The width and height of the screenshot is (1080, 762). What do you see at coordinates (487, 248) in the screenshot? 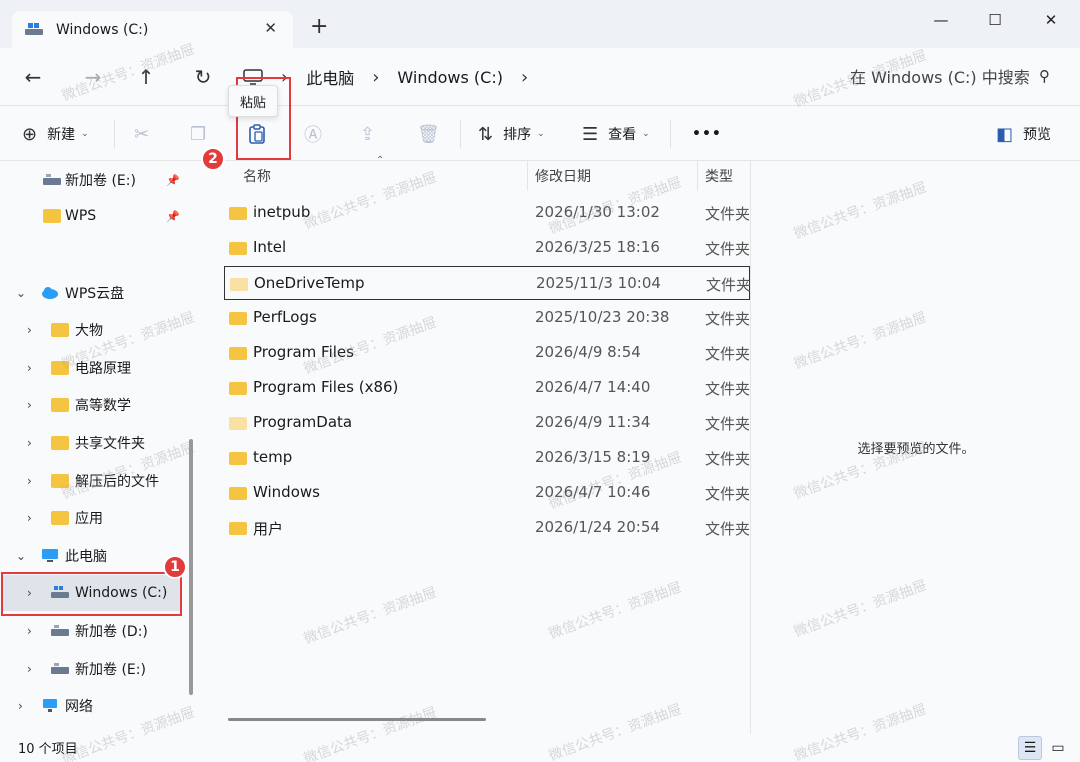
I see `file-row: Intel 2026/3/25 18:16 文件夹` at bounding box center [487, 248].